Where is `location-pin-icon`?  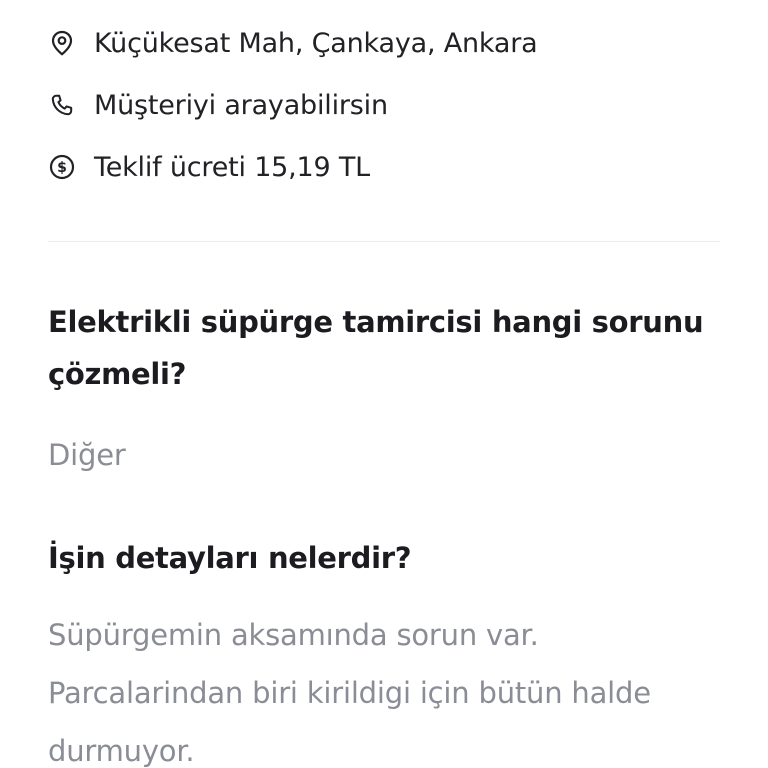
location-pin-icon is located at coordinates (62, 43).